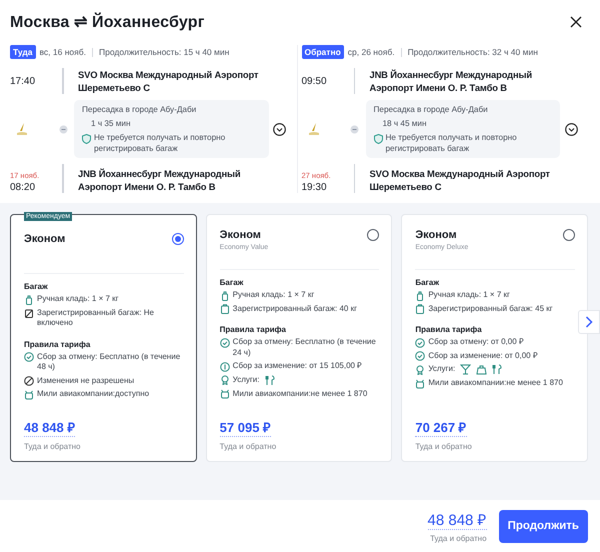  Describe the element at coordinates (304, 347) in the screenshot. I see `rule-item: Сбор за отмену: Бесплатно (в течение 24 ч)` at that location.